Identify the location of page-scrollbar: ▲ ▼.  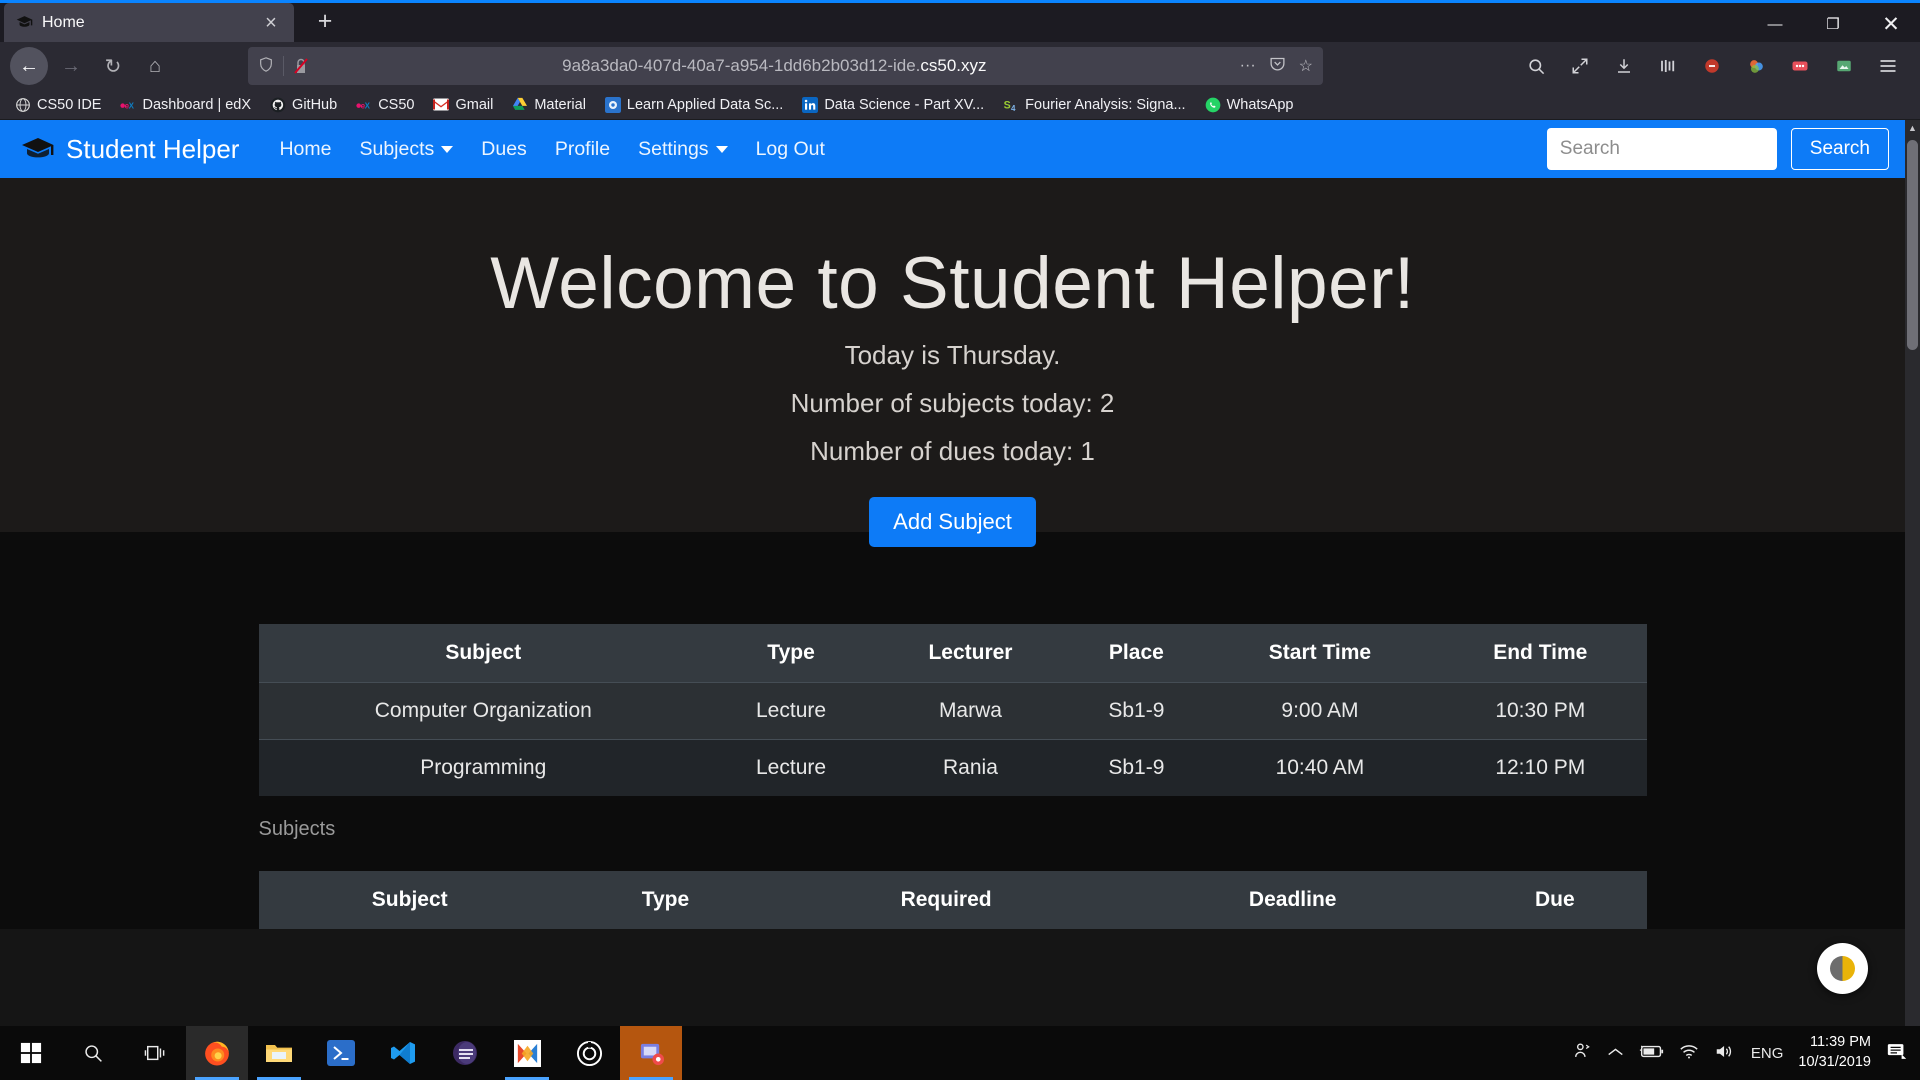
(1912, 581).